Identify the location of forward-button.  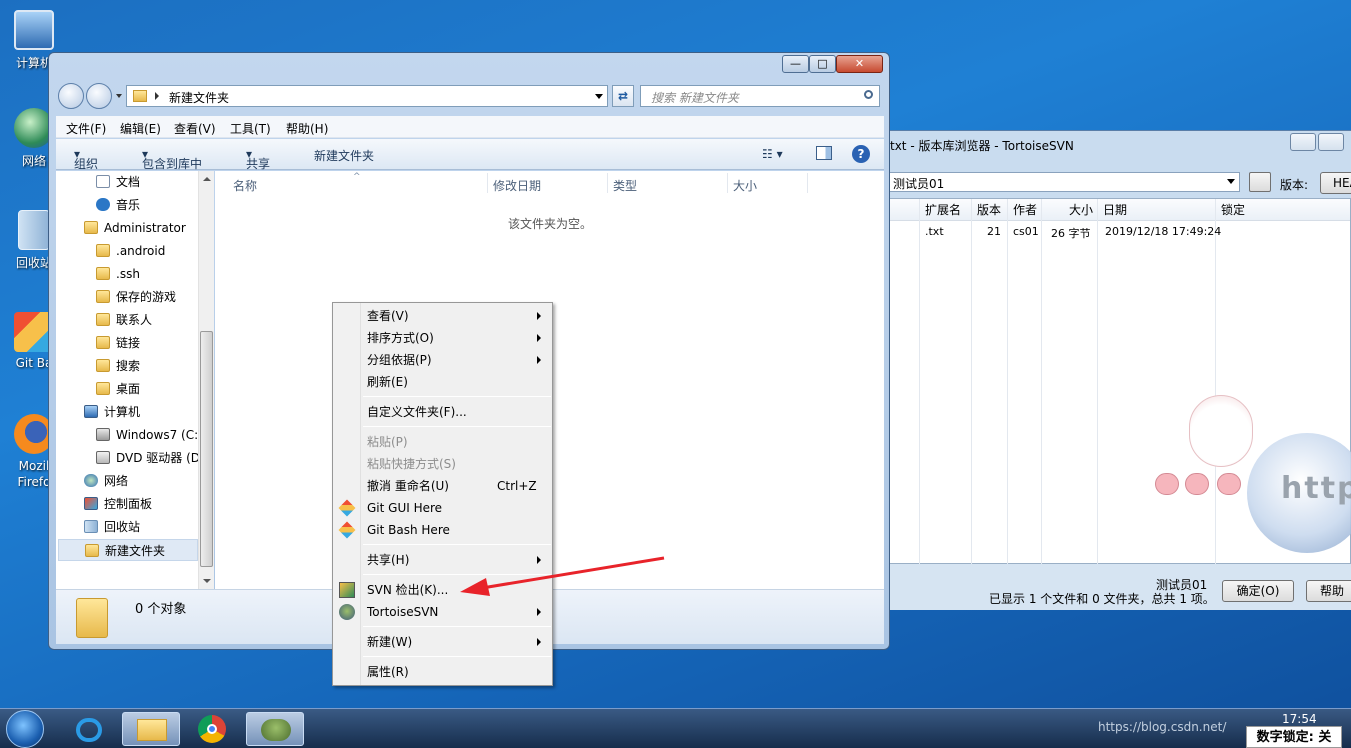
(99, 96).